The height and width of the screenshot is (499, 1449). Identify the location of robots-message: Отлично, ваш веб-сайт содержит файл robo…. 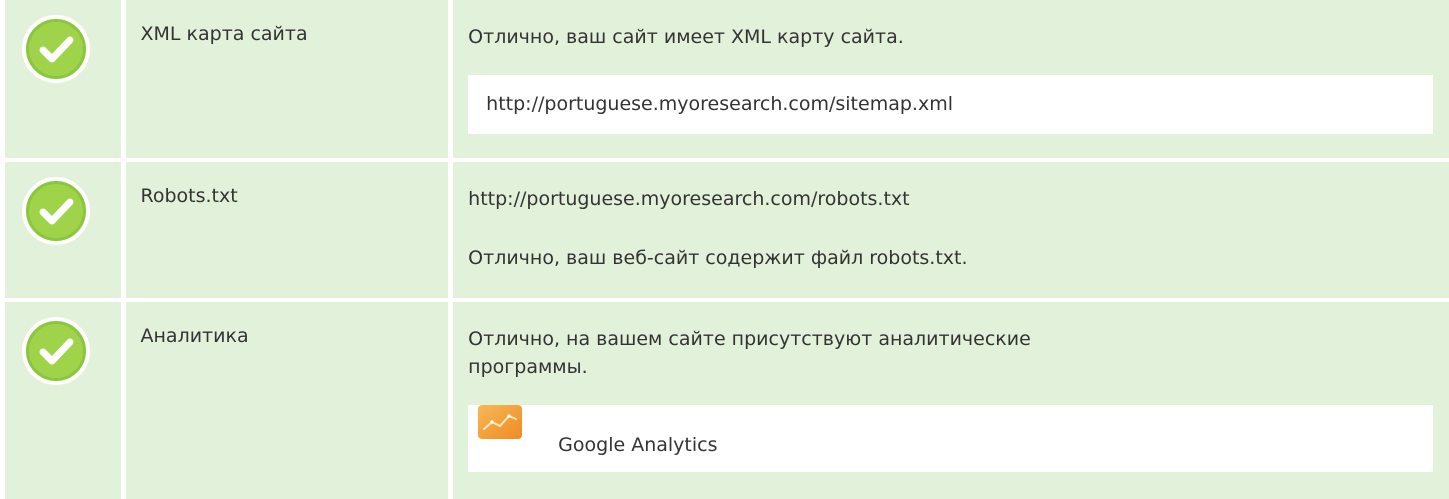
(718, 258).